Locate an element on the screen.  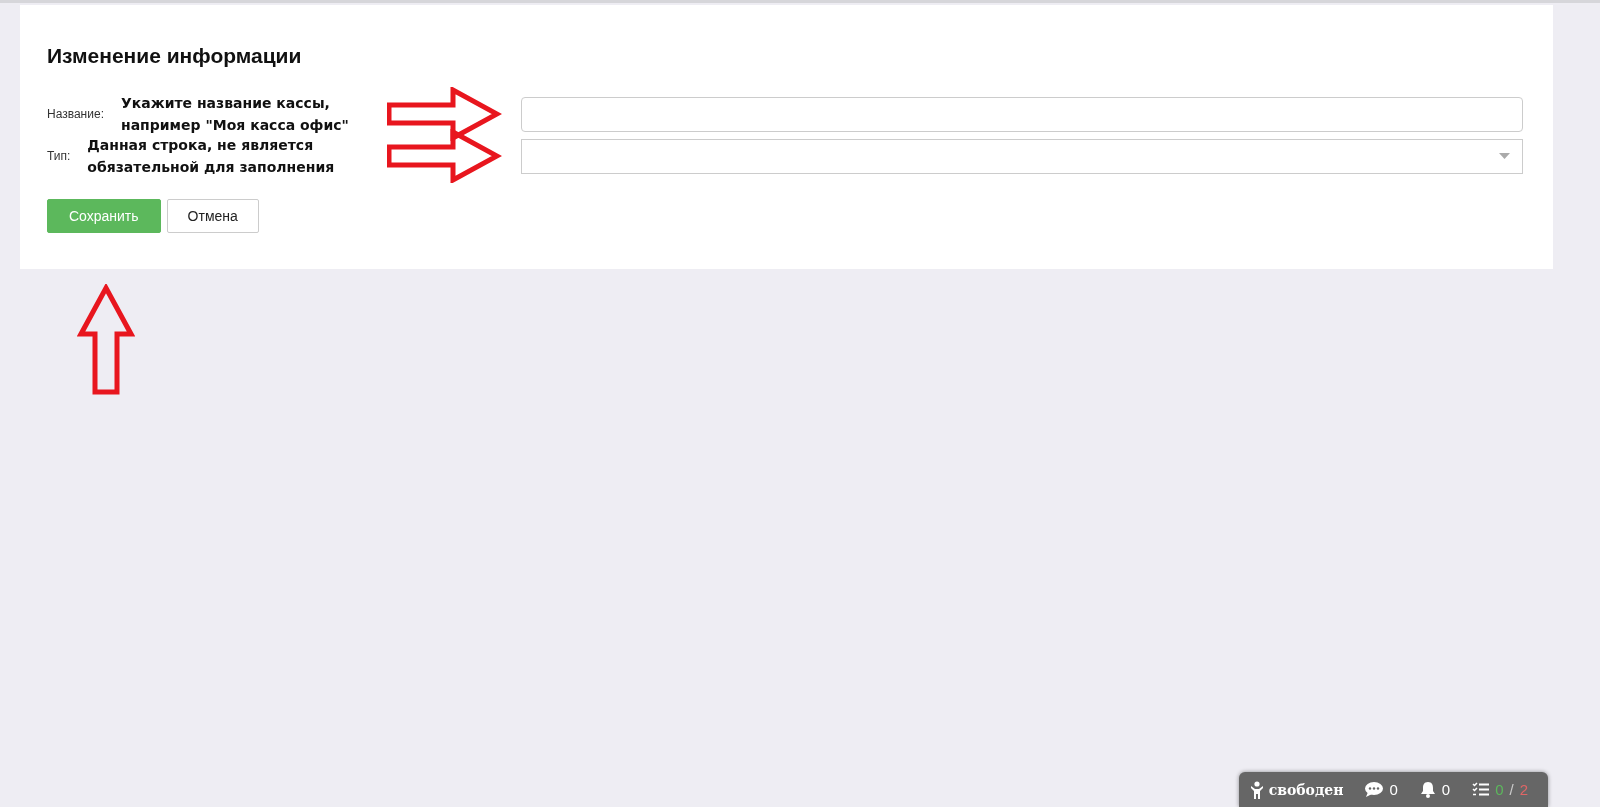
checklist-icon is located at coordinates (1481, 789).